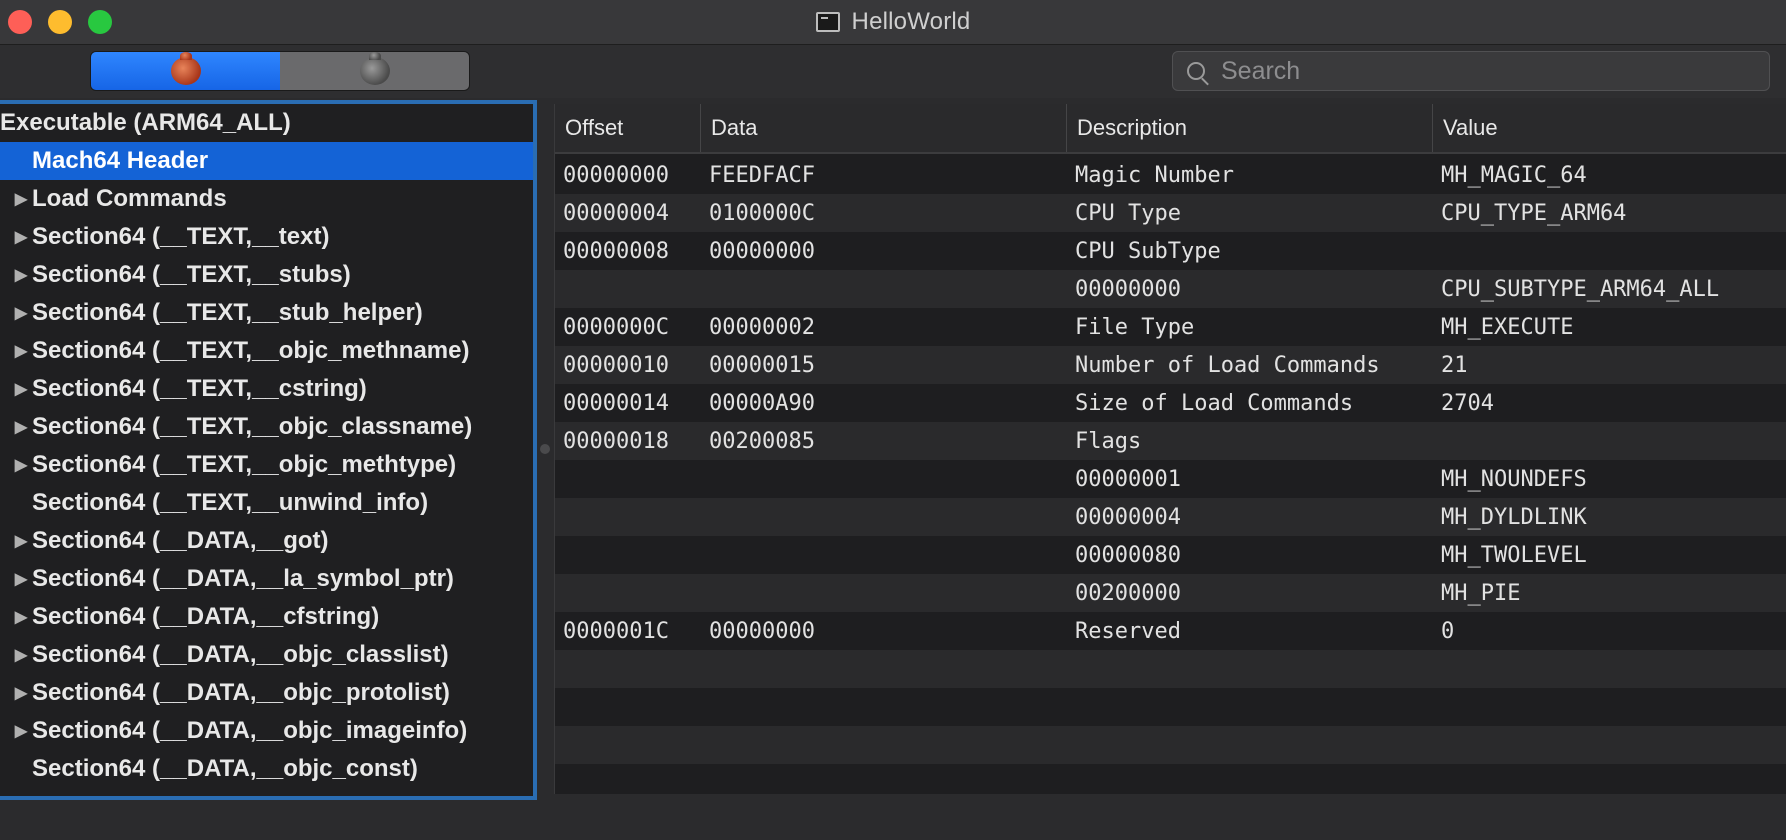  What do you see at coordinates (185, 68) in the screenshot?
I see `bug-colored-icon` at bounding box center [185, 68].